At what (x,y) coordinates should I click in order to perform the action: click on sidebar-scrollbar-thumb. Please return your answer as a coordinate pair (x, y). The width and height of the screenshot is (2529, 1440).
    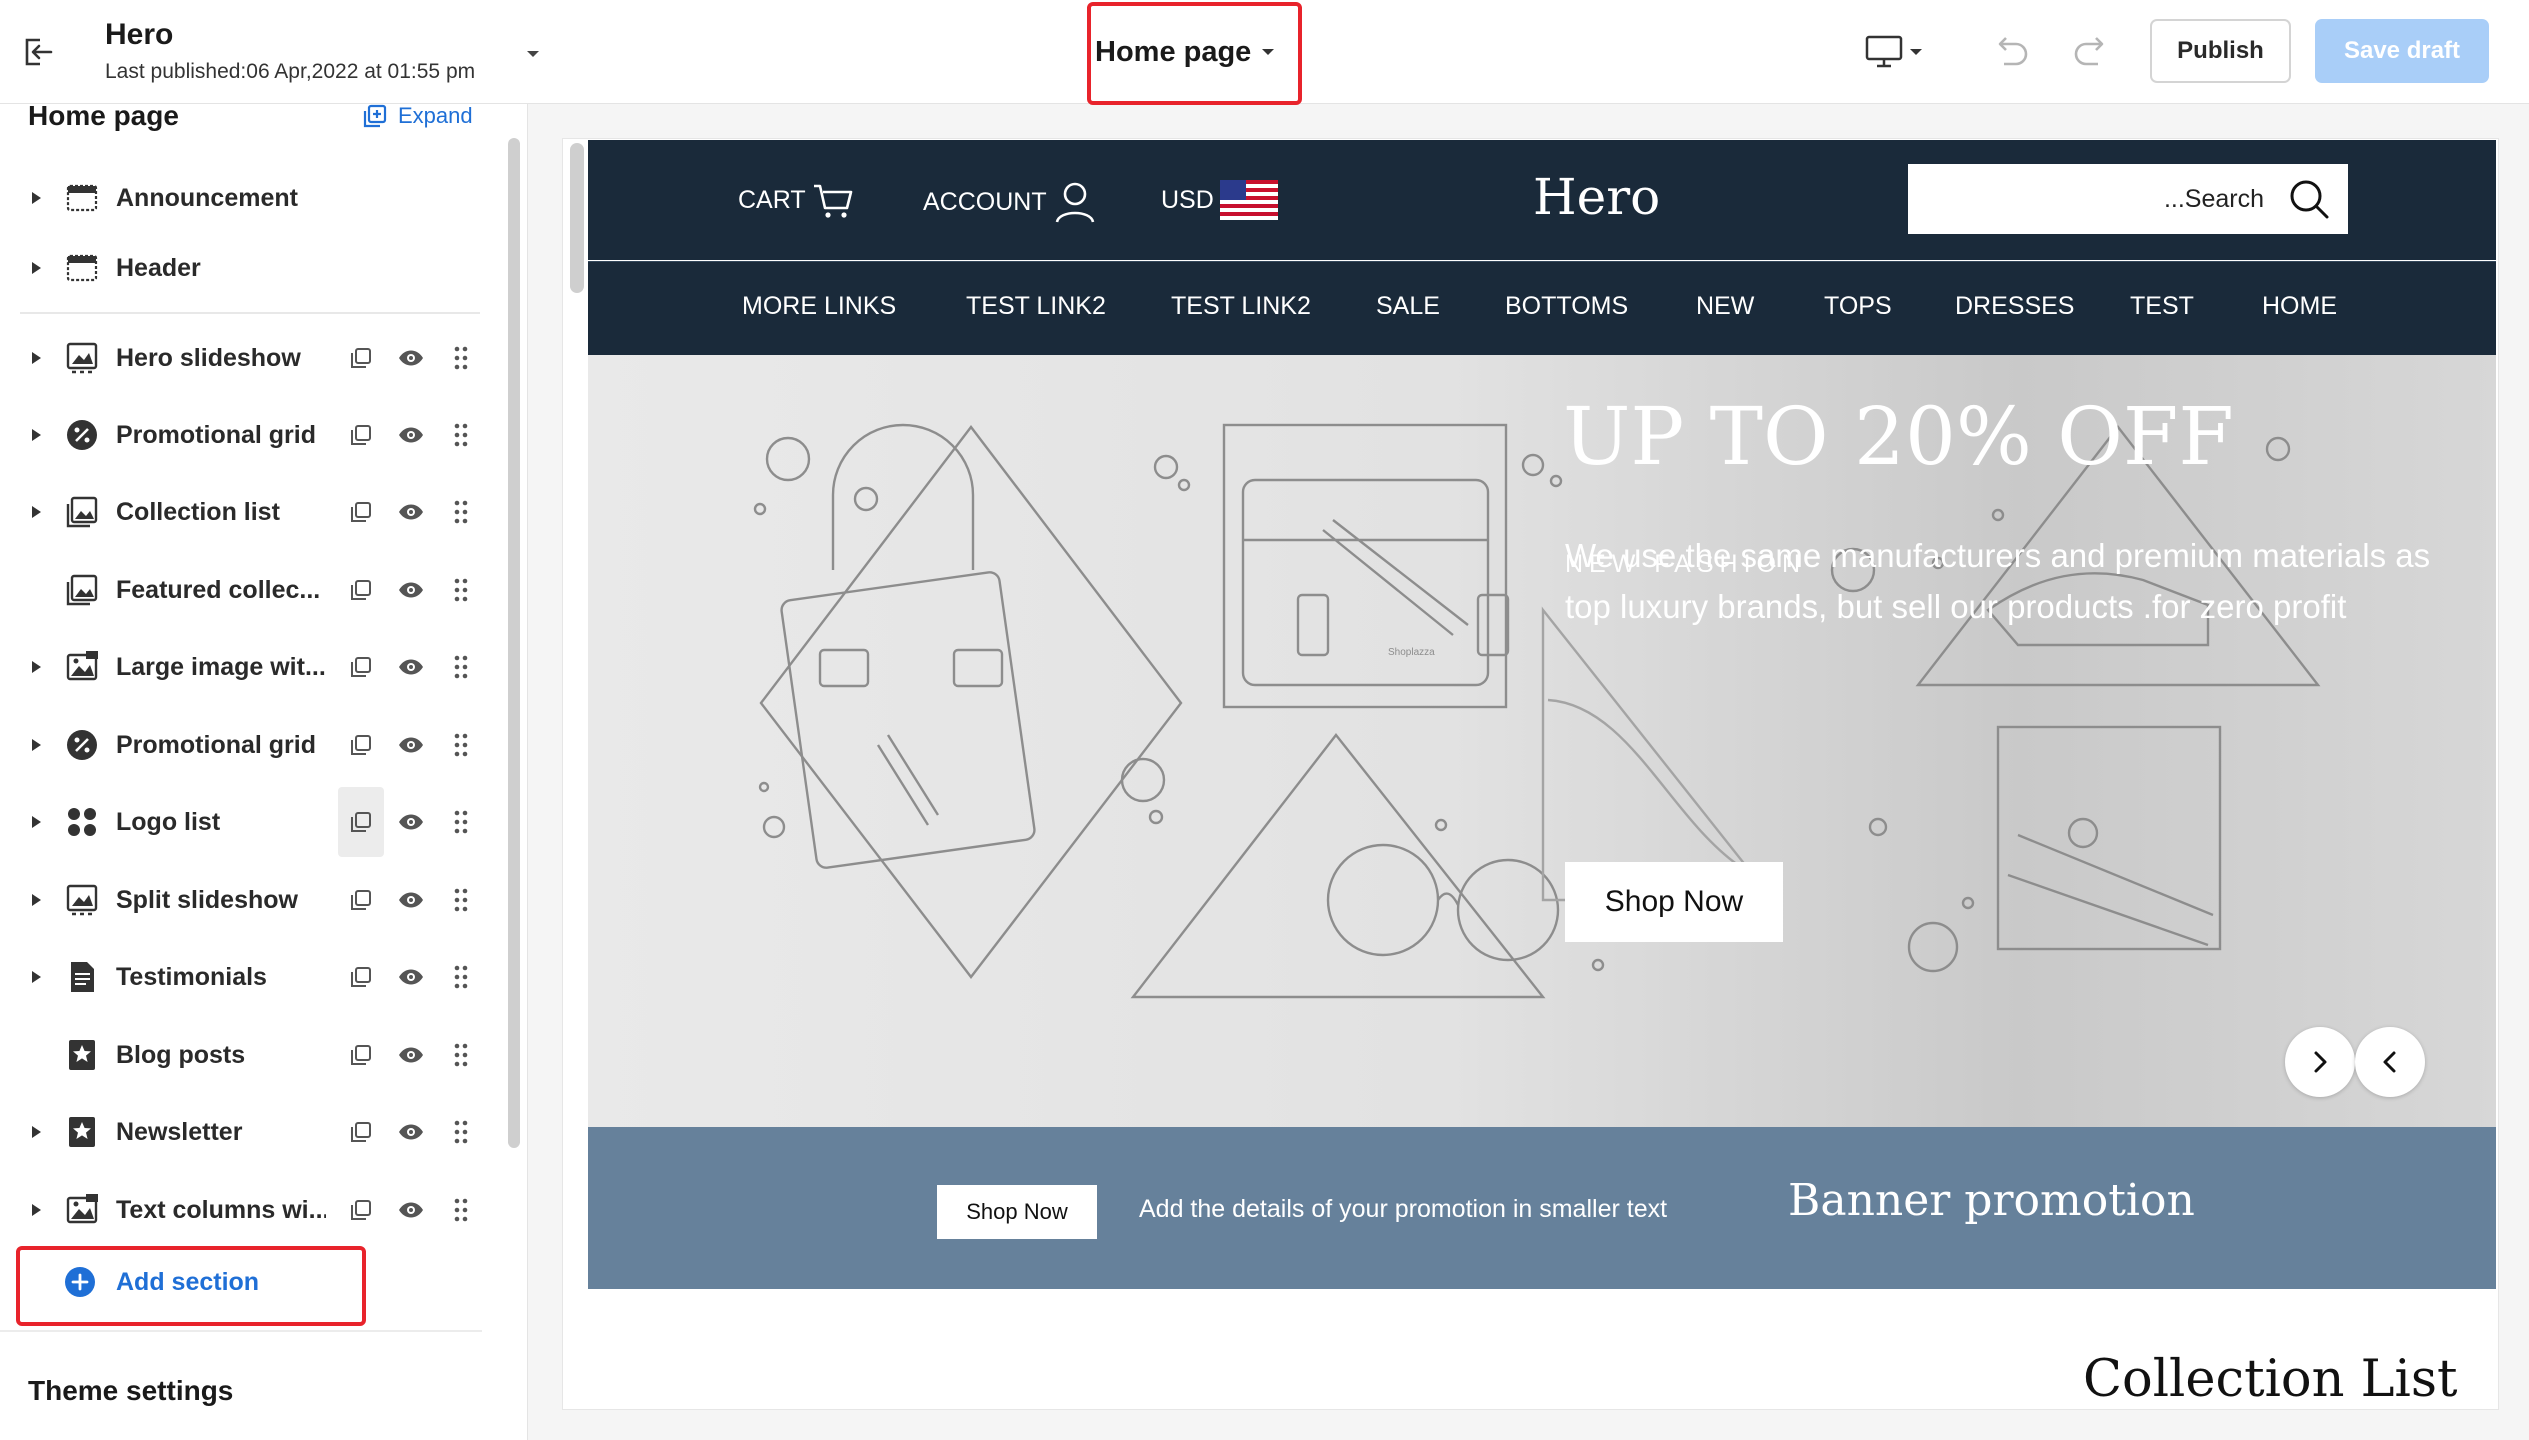
    Looking at the image, I should click on (514, 643).